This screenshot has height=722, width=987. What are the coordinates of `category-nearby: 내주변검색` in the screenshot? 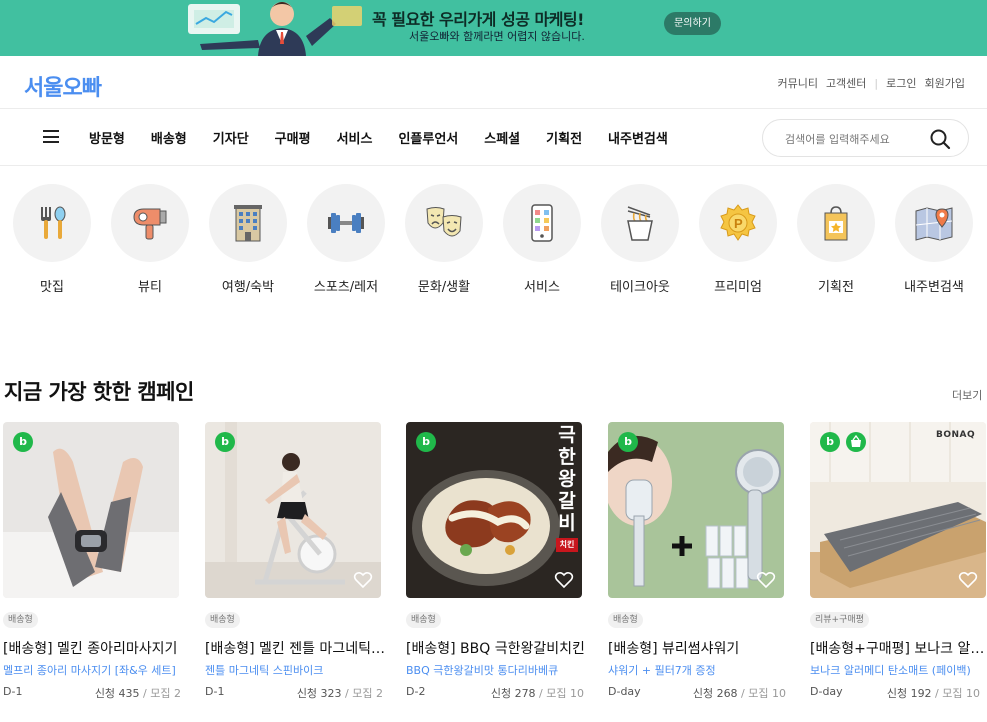 It's located at (934, 239).